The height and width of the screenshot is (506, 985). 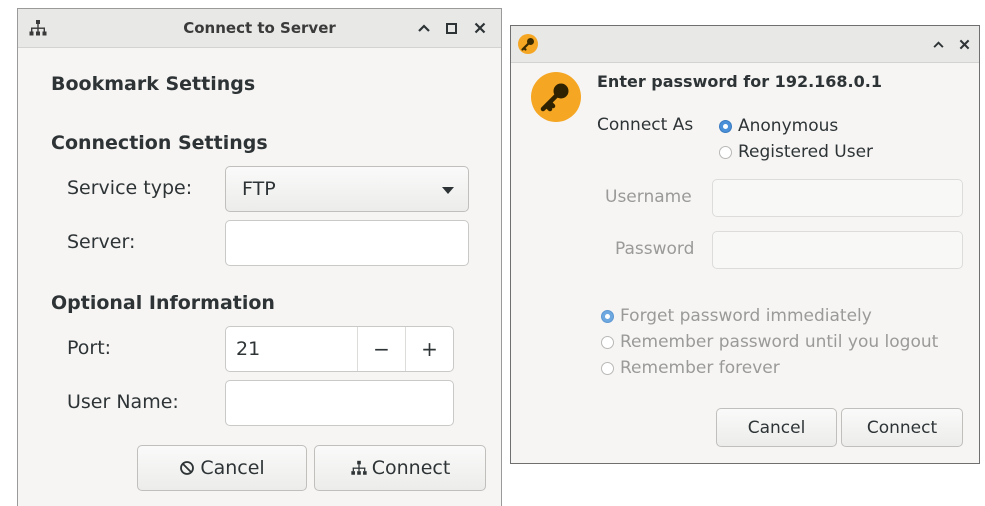 What do you see at coordinates (739, 81) in the screenshot?
I see `password-heading: Enter password for 192.168.0.1` at bounding box center [739, 81].